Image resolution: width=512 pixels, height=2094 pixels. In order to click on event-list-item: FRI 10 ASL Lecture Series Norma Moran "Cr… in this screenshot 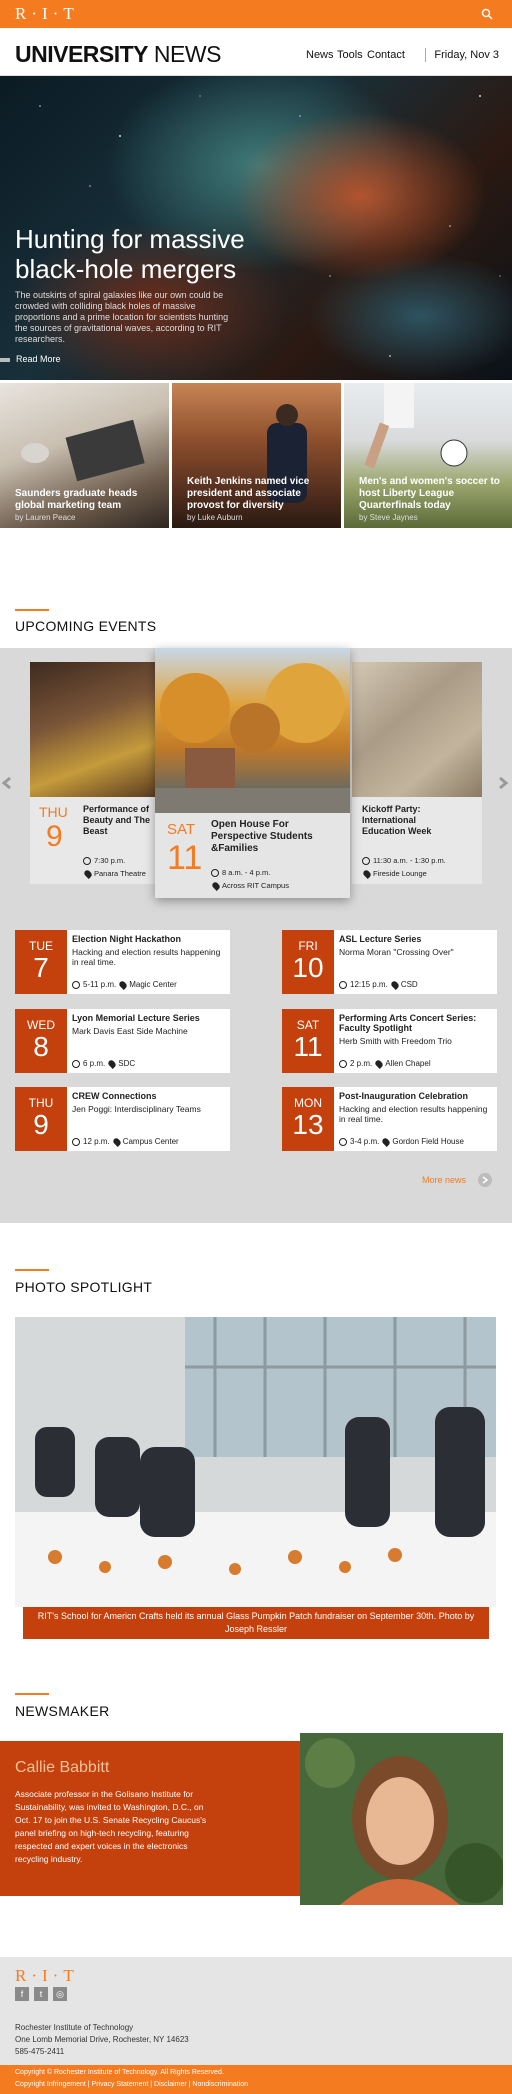, I will do `click(389, 962)`.